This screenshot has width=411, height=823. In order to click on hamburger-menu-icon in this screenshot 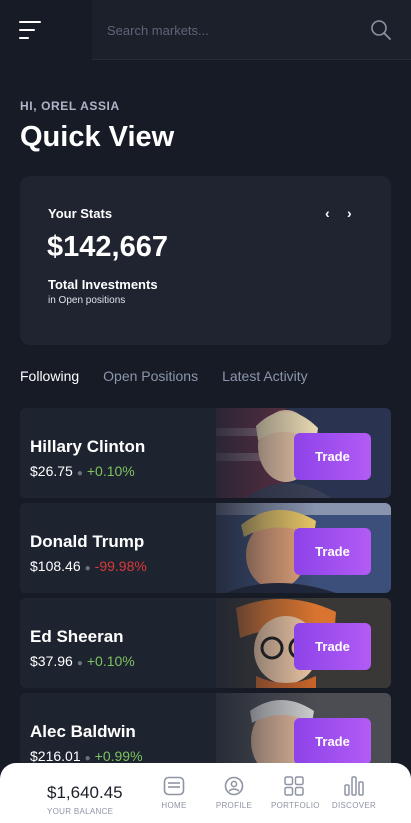, I will do `click(30, 30)`.